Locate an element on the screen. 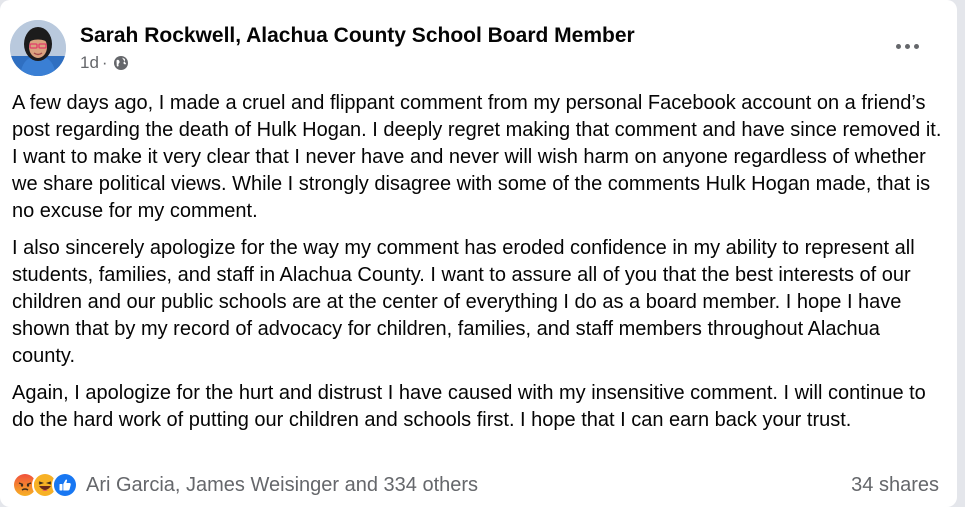 The height and width of the screenshot is (507, 965). more-options-icon is located at coordinates (907, 46).